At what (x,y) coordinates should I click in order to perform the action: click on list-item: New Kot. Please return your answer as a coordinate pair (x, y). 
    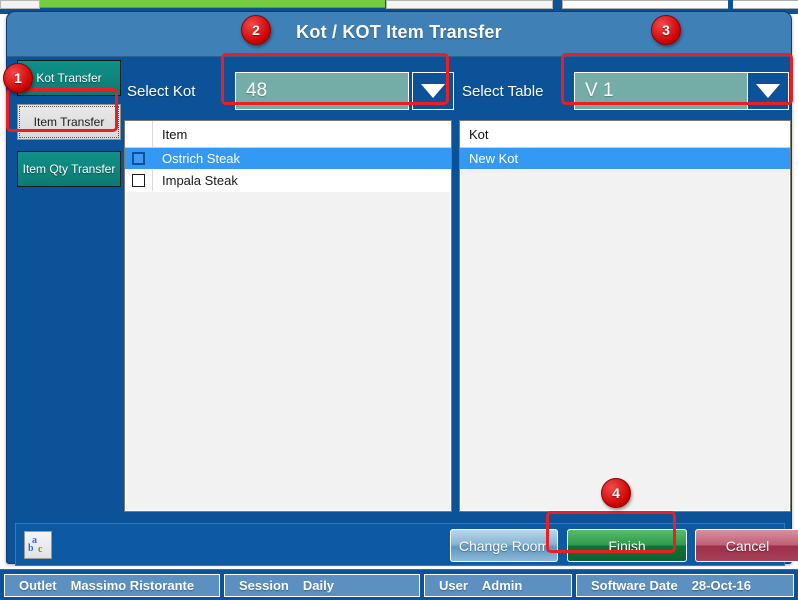
    Looking at the image, I should click on (625, 159).